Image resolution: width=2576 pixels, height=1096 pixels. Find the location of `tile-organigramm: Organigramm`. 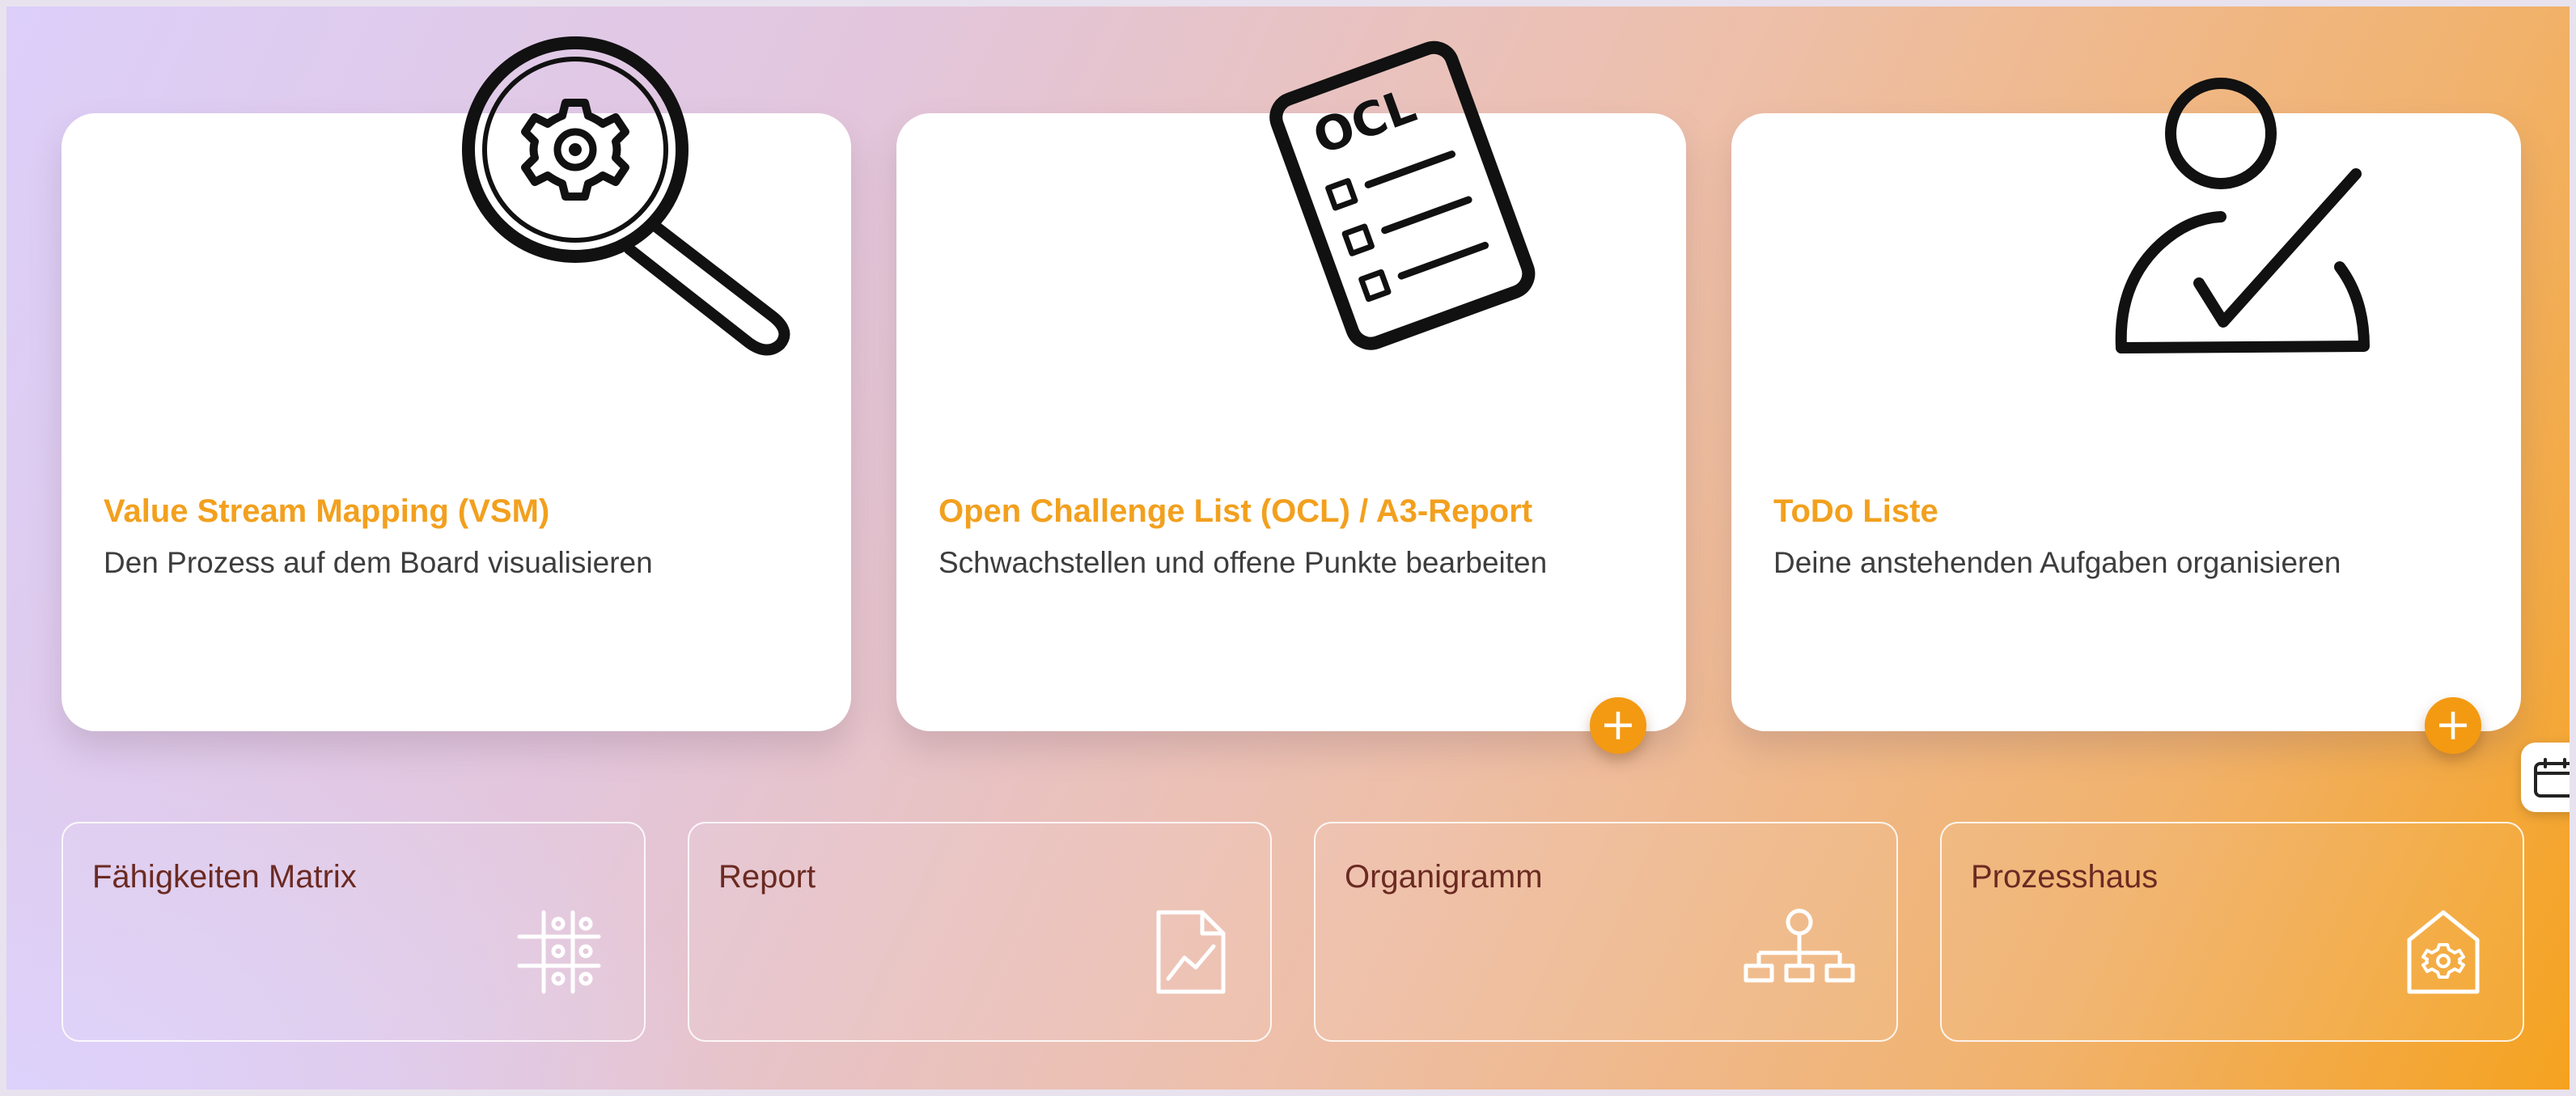

tile-organigramm: Organigramm is located at coordinates (1606, 932).